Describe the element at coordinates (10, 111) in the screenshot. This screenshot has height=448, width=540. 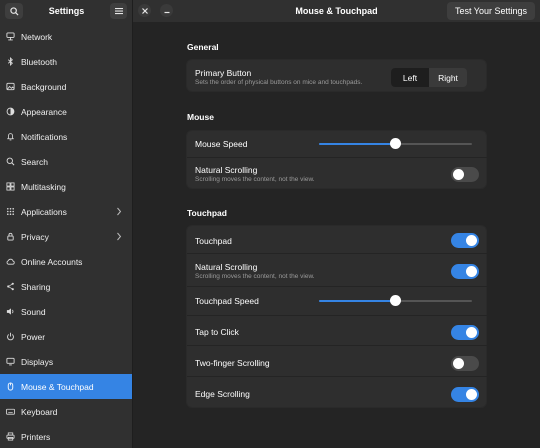
I see `appearance-icon` at that location.